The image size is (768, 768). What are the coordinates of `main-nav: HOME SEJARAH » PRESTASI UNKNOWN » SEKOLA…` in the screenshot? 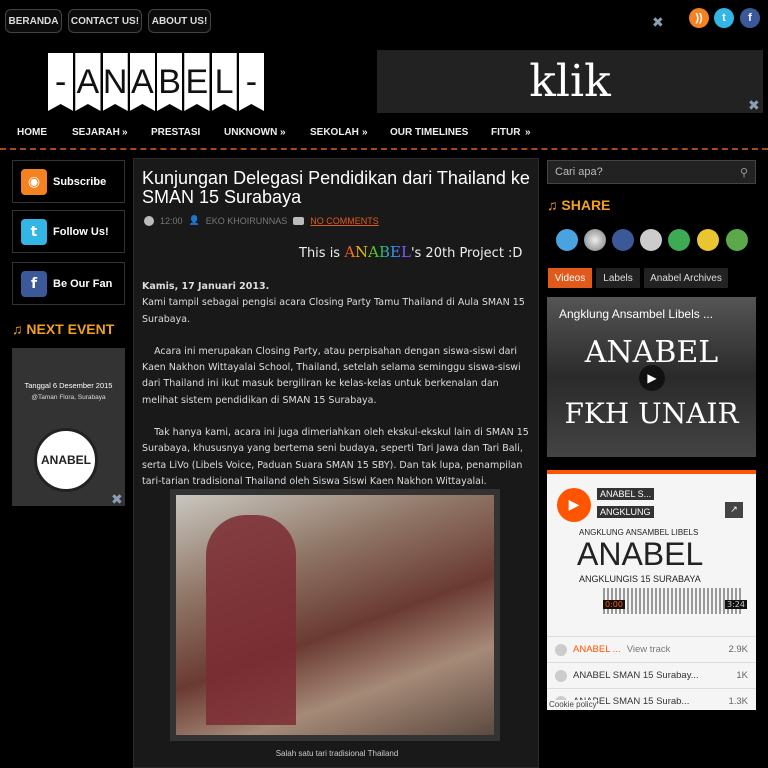 It's located at (384, 135).